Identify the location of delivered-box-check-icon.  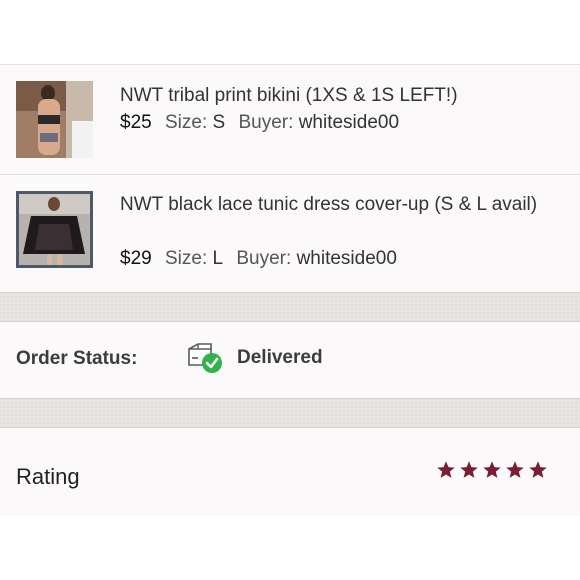
(205, 358).